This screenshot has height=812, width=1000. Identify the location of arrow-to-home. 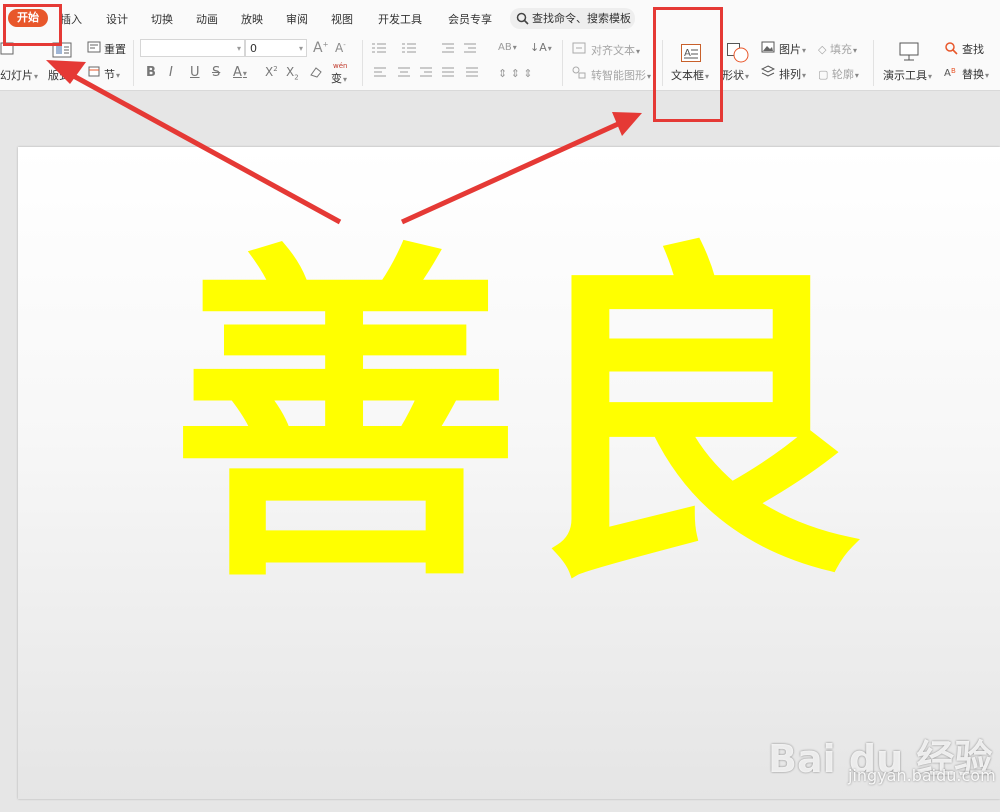
(194, 142).